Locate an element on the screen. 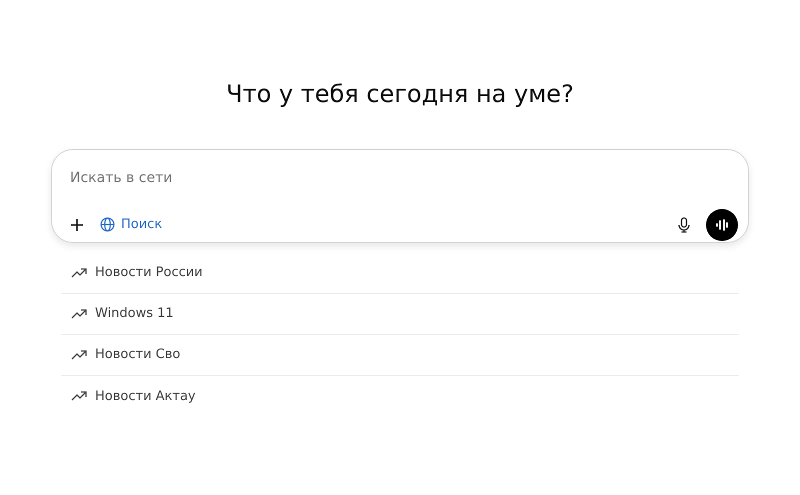 This screenshot has width=800, height=495. suggestion-item: Новости Актау is located at coordinates (400, 396).